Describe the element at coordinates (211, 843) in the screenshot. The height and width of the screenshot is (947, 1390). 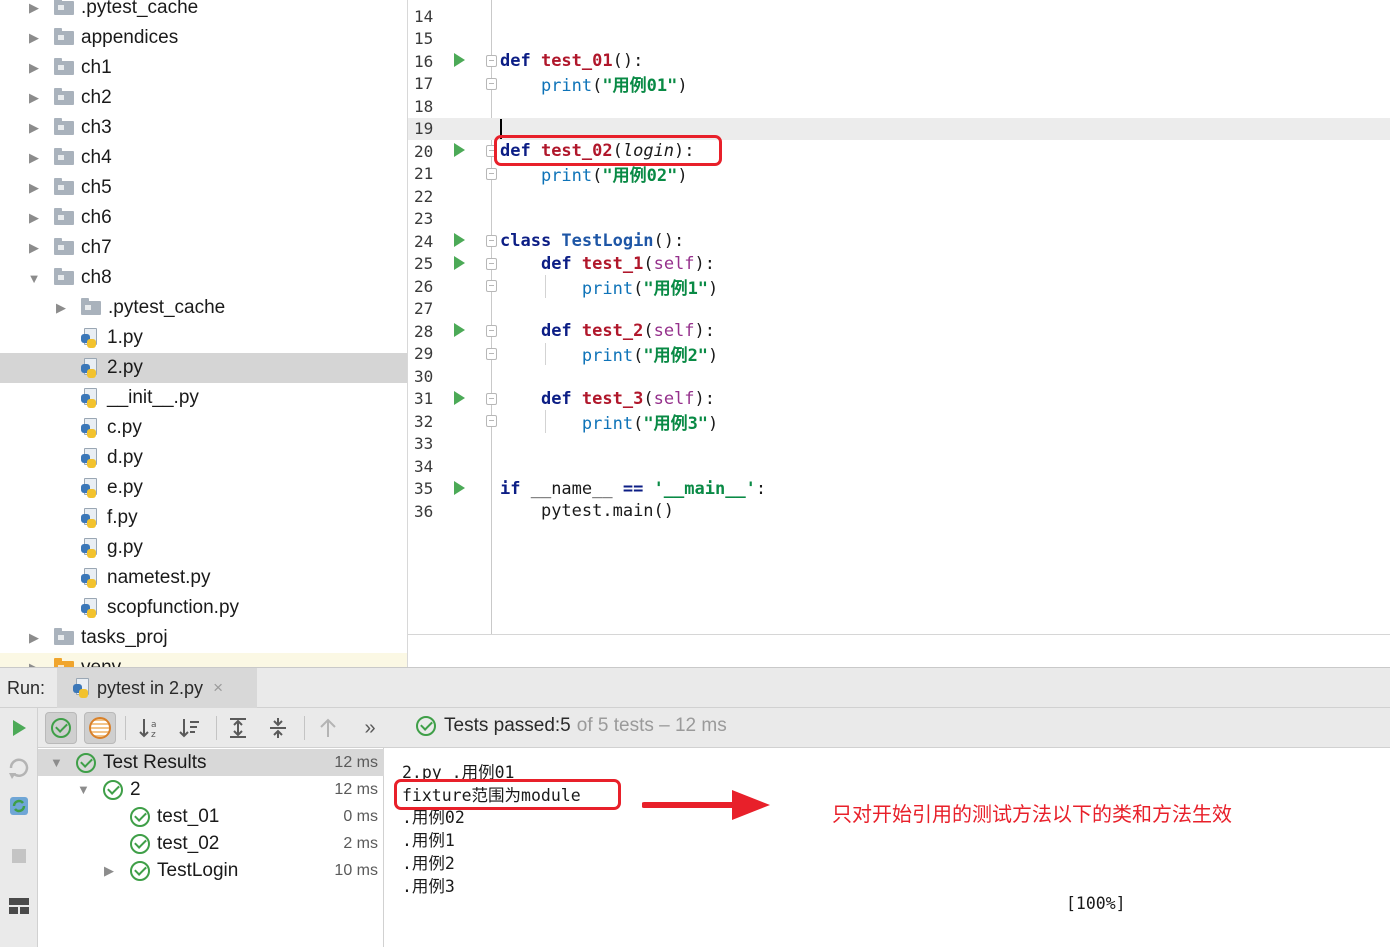
I see `test-result-row: test_02 2 ms` at that location.